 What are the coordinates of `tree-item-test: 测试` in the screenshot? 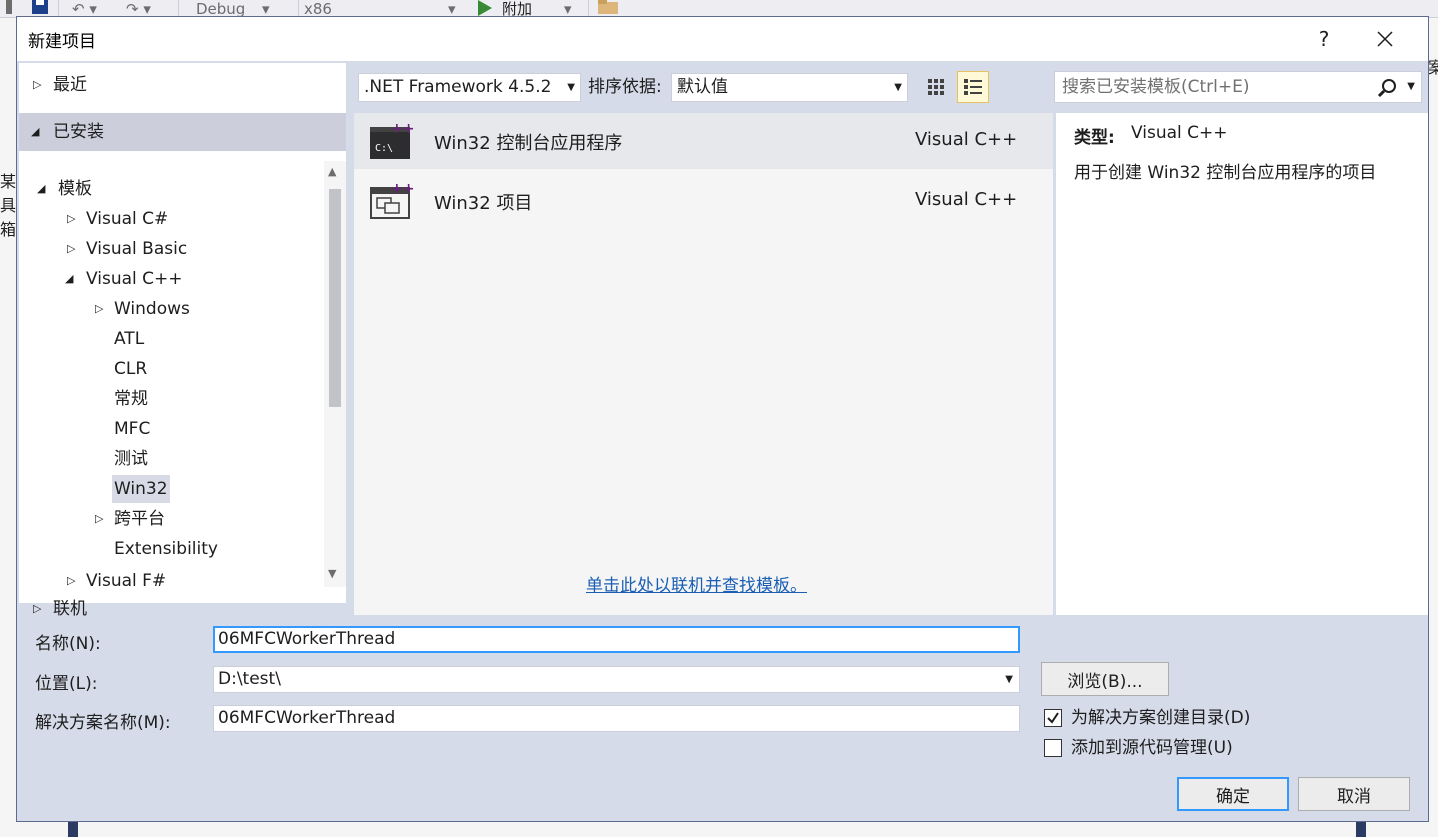 It's located at (131, 459).